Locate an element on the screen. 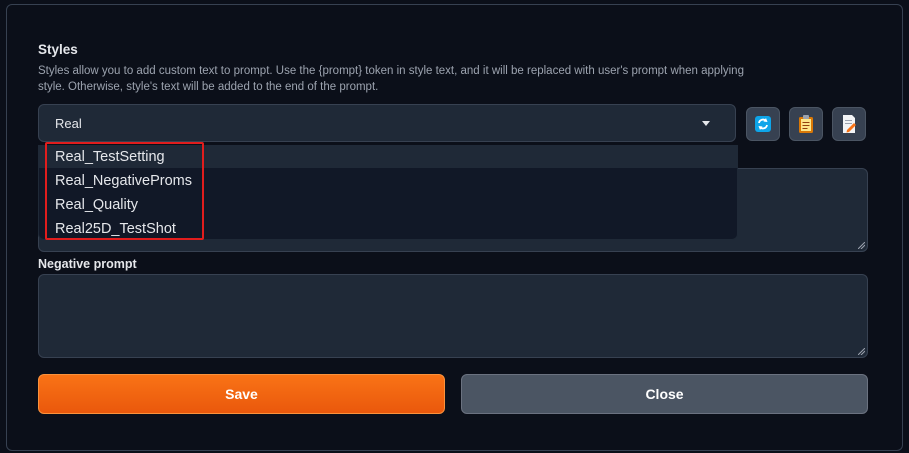 The width and height of the screenshot is (909, 453). apply-to-prompt-button is located at coordinates (806, 124).